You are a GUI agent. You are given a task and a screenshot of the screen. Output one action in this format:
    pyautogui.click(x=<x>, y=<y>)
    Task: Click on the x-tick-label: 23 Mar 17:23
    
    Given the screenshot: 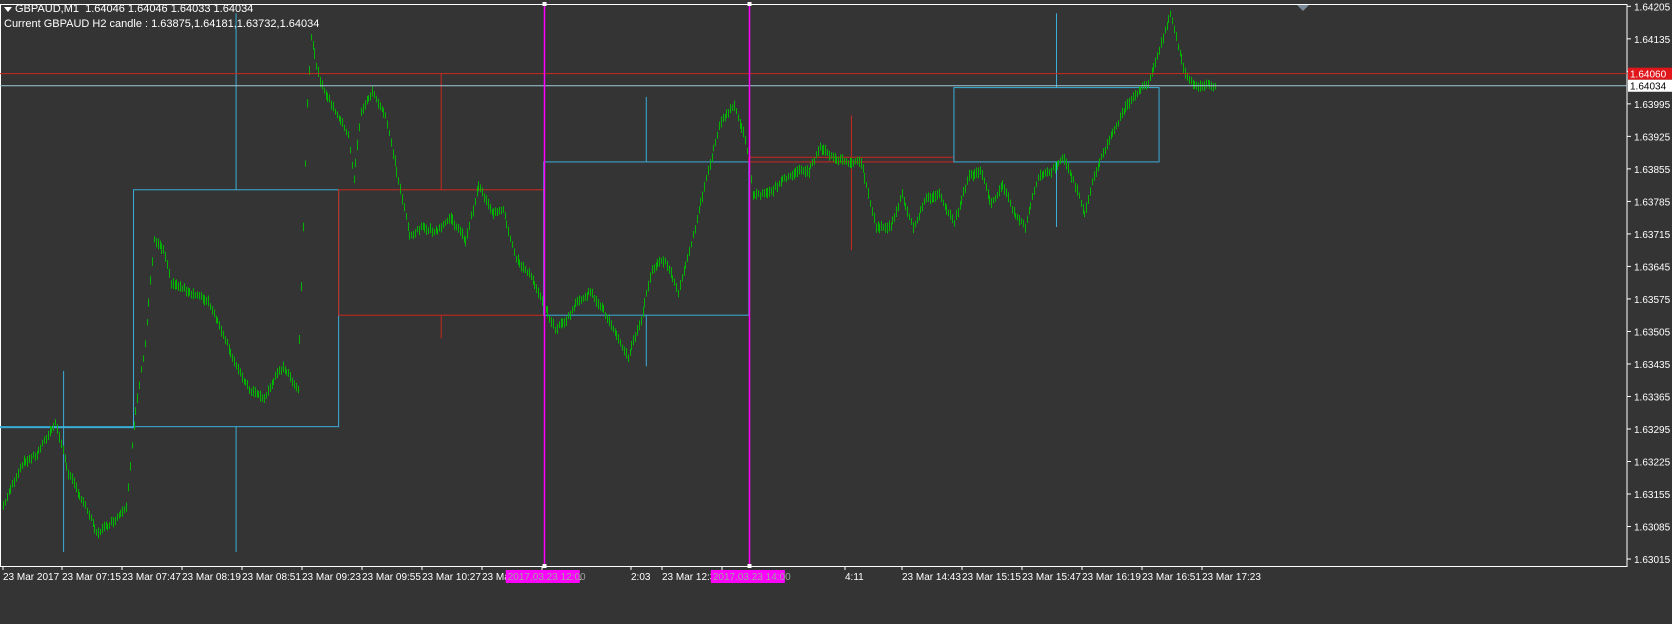 What is the action you would take?
    pyautogui.click(x=1231, y=577)
    